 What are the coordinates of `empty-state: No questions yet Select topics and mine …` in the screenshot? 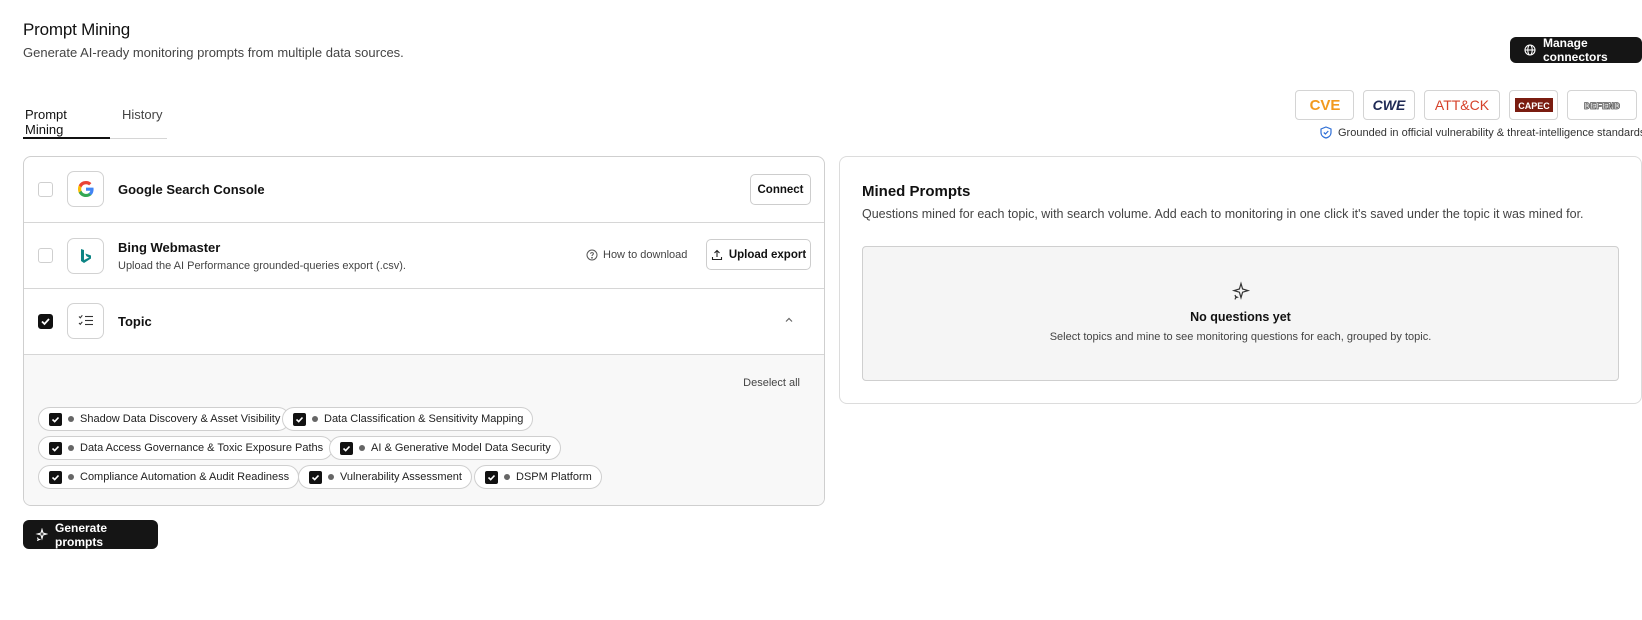 It's located at (1240, 313).